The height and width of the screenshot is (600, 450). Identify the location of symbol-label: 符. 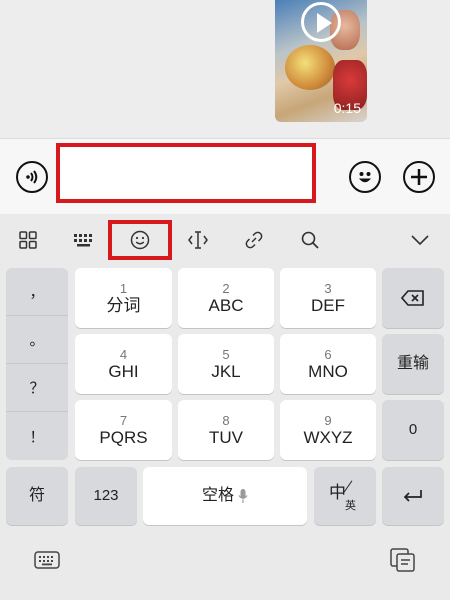
(36, 495).